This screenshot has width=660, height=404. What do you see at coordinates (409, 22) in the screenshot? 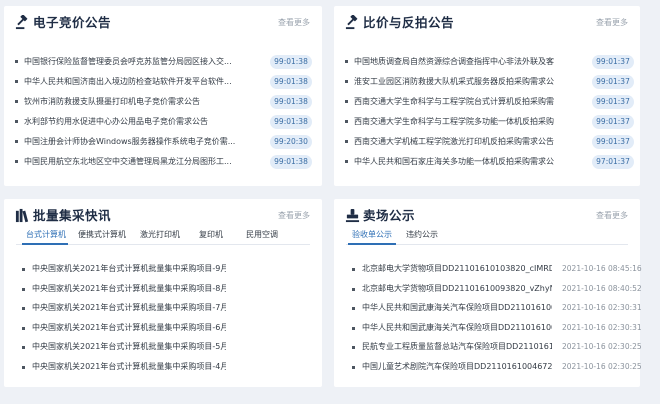
I see `panel-title: 比价与反拍公告` at bounding box center [409, 22].